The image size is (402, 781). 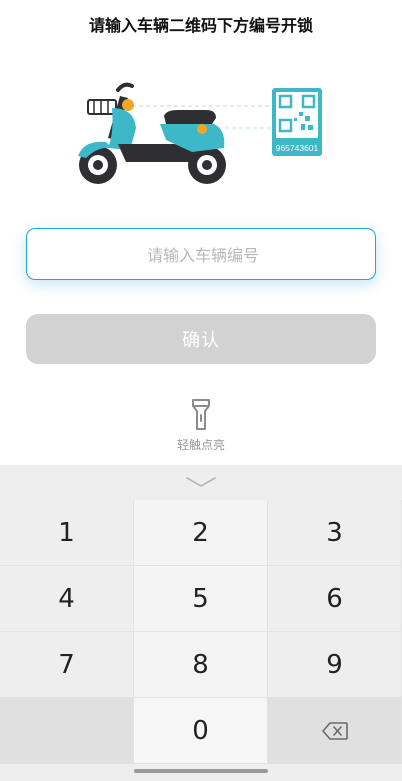 What do you see at coordinates (67, 665) in the screenshot?
I see `key-7: 7` at bounding box center [67, 665].